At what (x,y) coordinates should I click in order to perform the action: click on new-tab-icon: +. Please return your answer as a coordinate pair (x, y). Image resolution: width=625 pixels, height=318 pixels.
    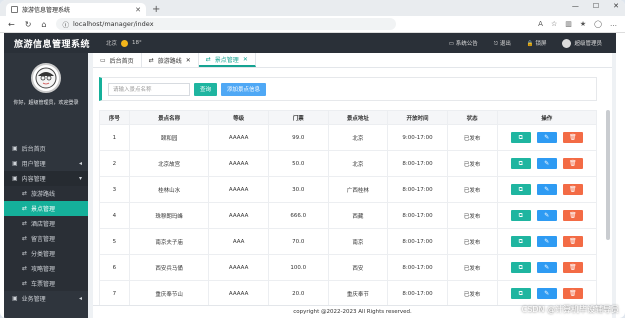
    Looking at the image, I should click on (156, 9).